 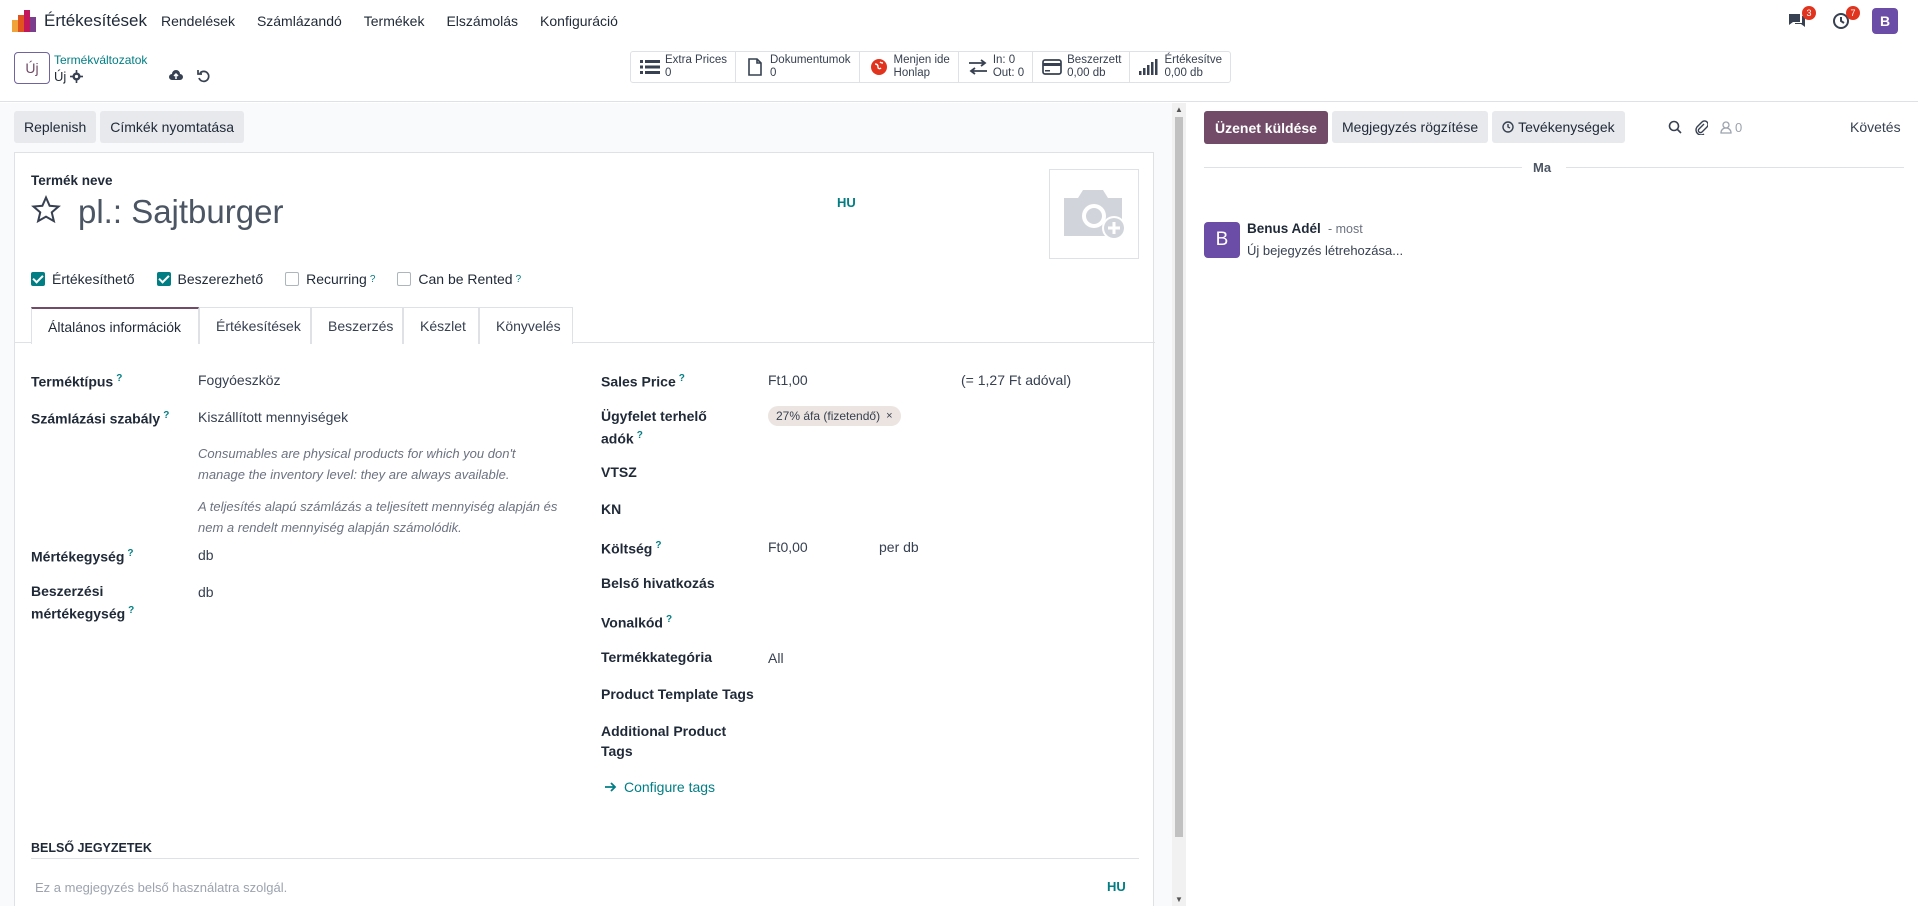 What do you see at coordinates (209, 279) in the screenshot?
I see `can-be-purchased-checkbox: Beszerezhető` at bounding box center [209, 279].